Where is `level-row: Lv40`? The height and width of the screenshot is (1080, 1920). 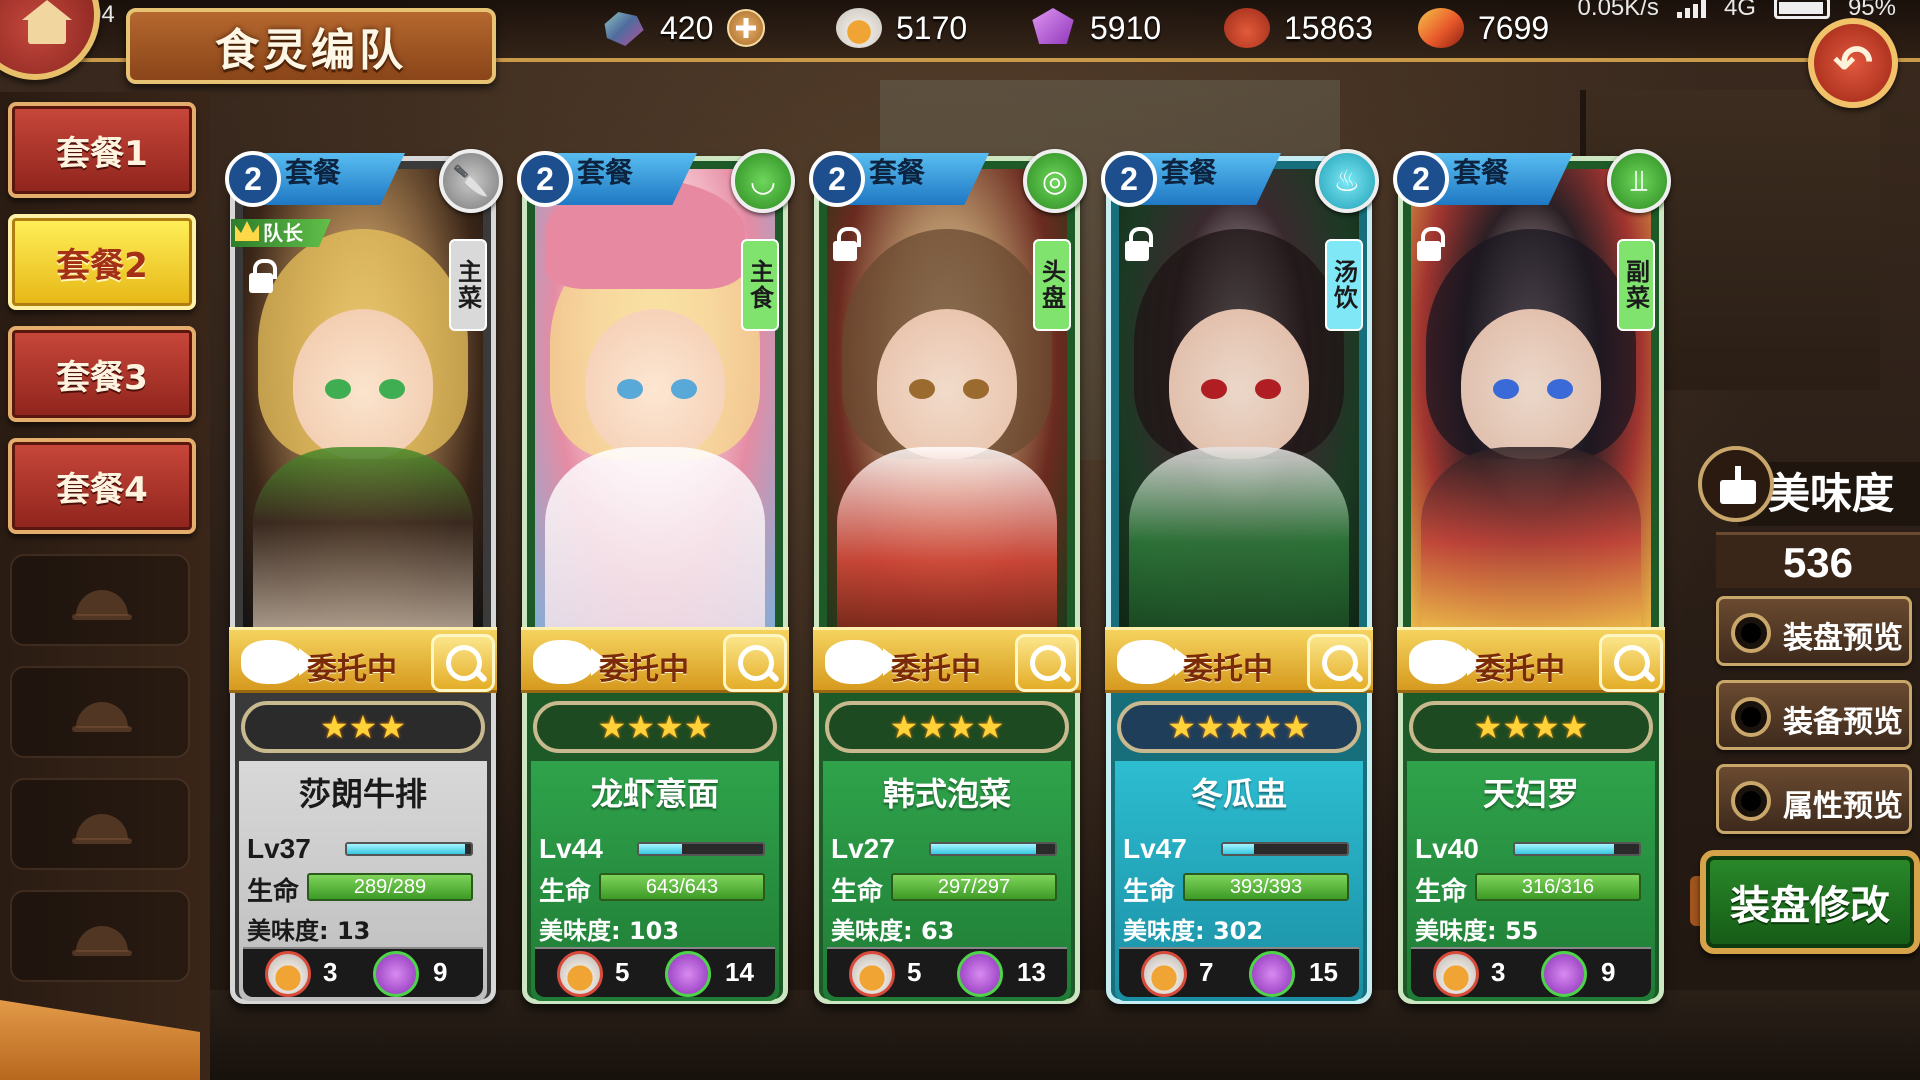
level-row: Lv40 is located at coordinates (1531, 848).